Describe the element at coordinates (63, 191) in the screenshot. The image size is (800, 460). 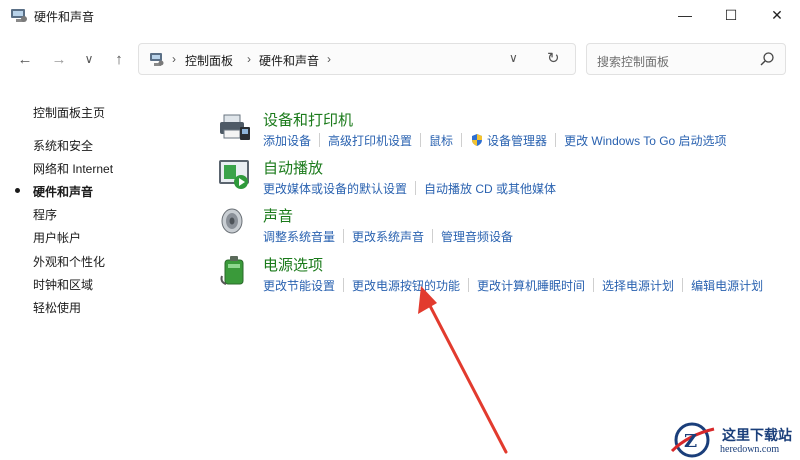
I see `sidebar-item-hardware-sound: 硬件和声音` at that location.